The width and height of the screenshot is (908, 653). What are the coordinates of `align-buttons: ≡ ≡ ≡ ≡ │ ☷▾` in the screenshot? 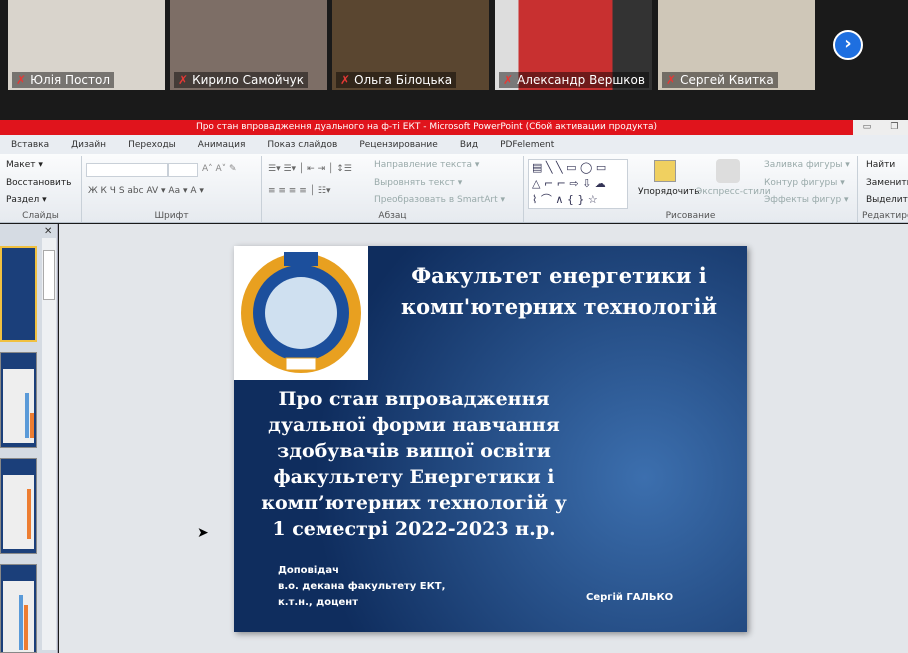 It's located at (299, 191).